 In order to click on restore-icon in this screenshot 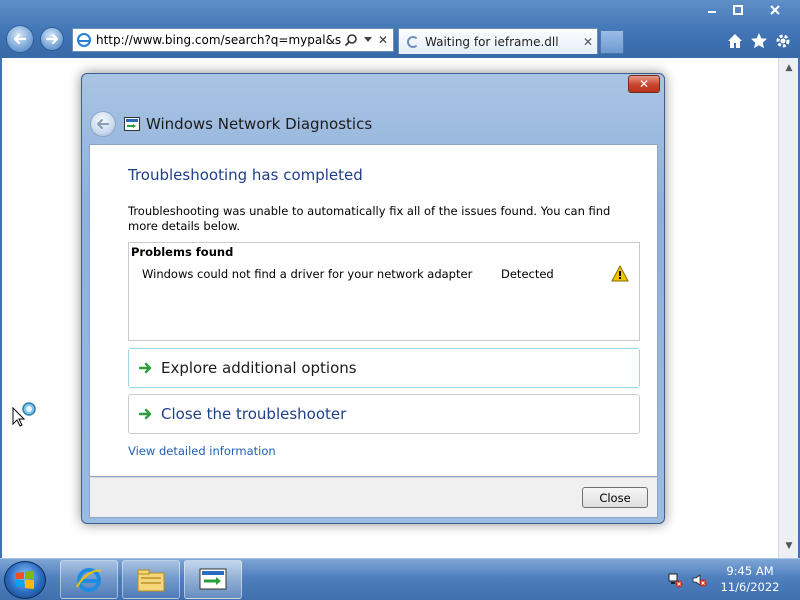, I will do `click(738, 10)`.